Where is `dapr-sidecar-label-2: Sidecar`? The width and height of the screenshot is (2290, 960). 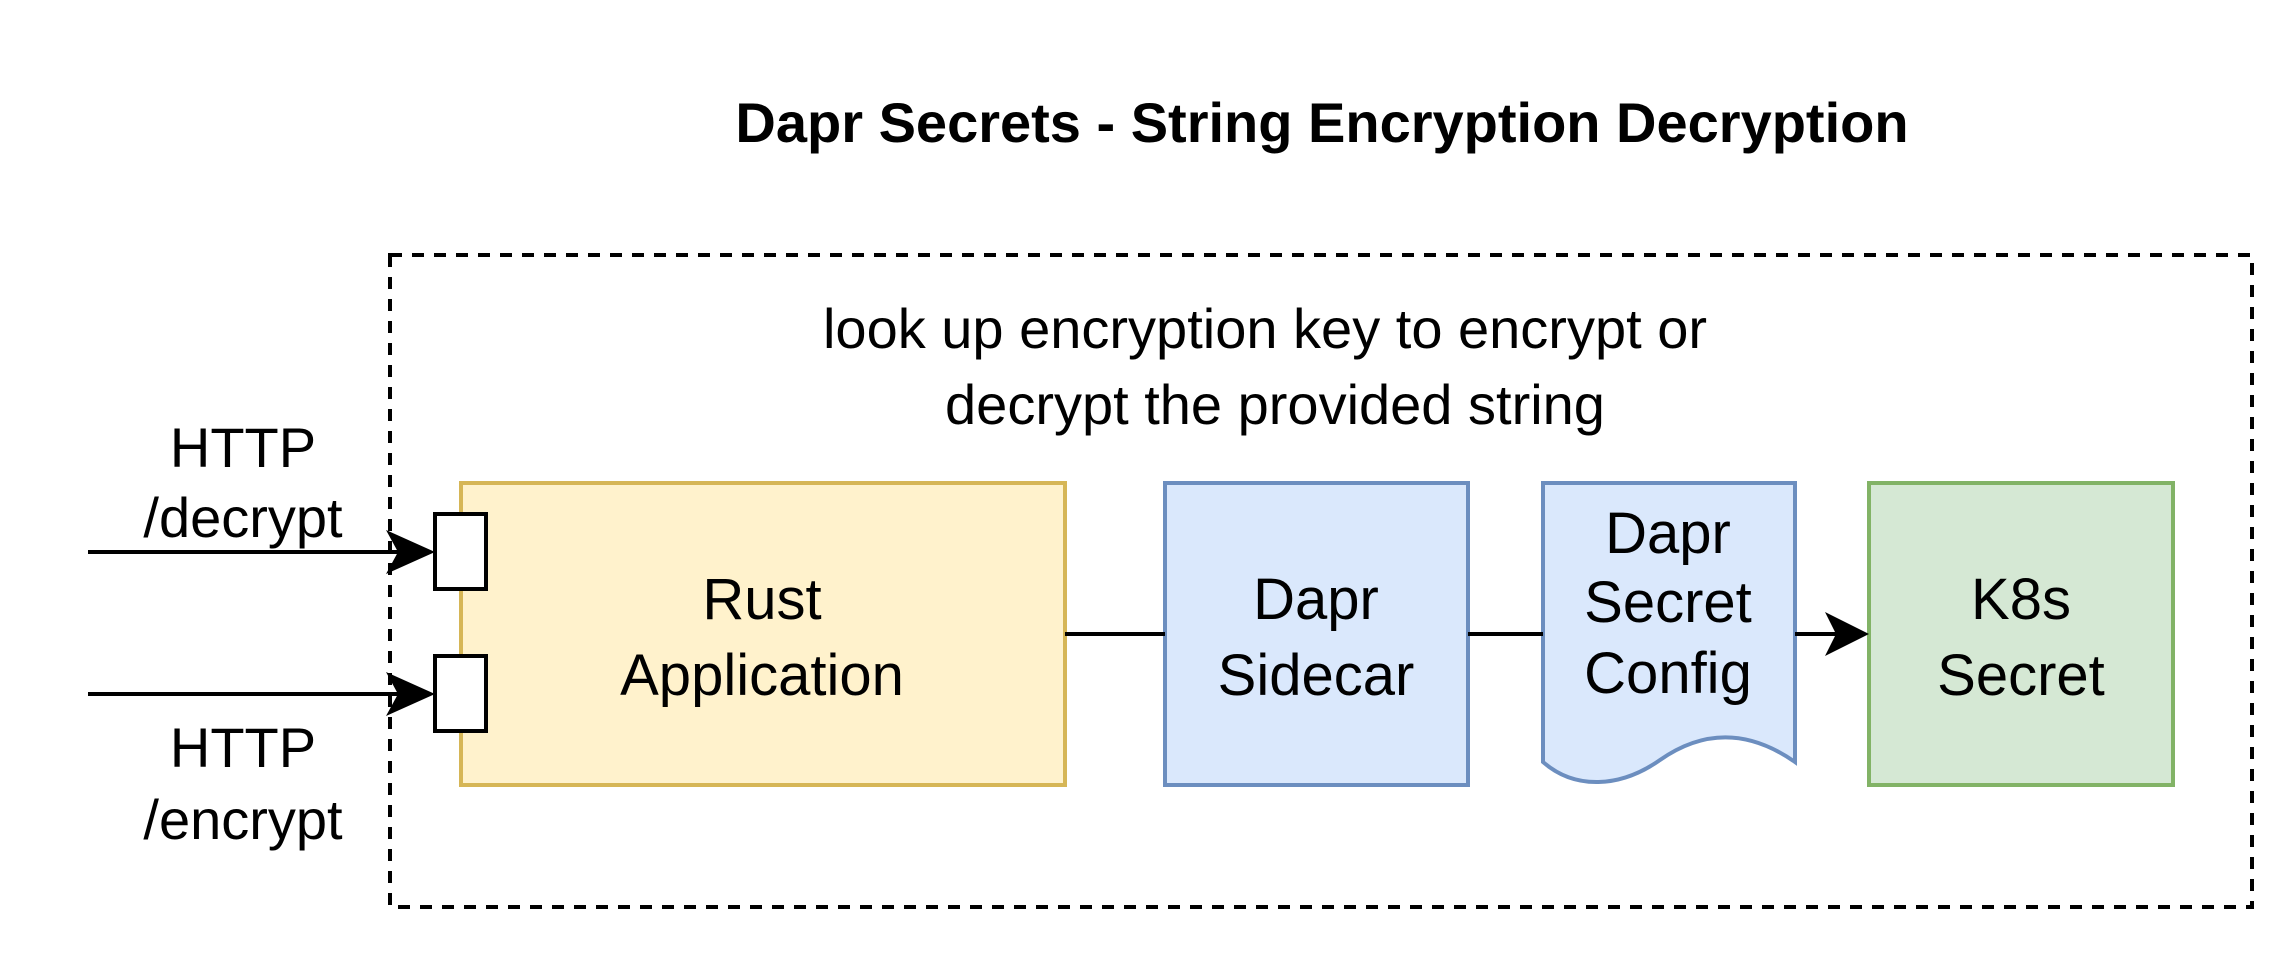 dapr-sidecar-label-2: Sidecar is located at coordinates (1316, 675).